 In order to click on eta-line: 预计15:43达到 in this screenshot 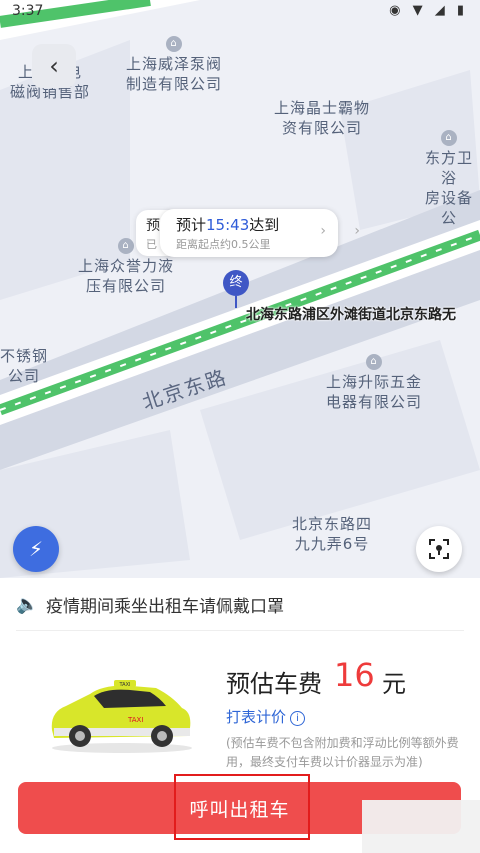, I will do `click(227, 224)`.